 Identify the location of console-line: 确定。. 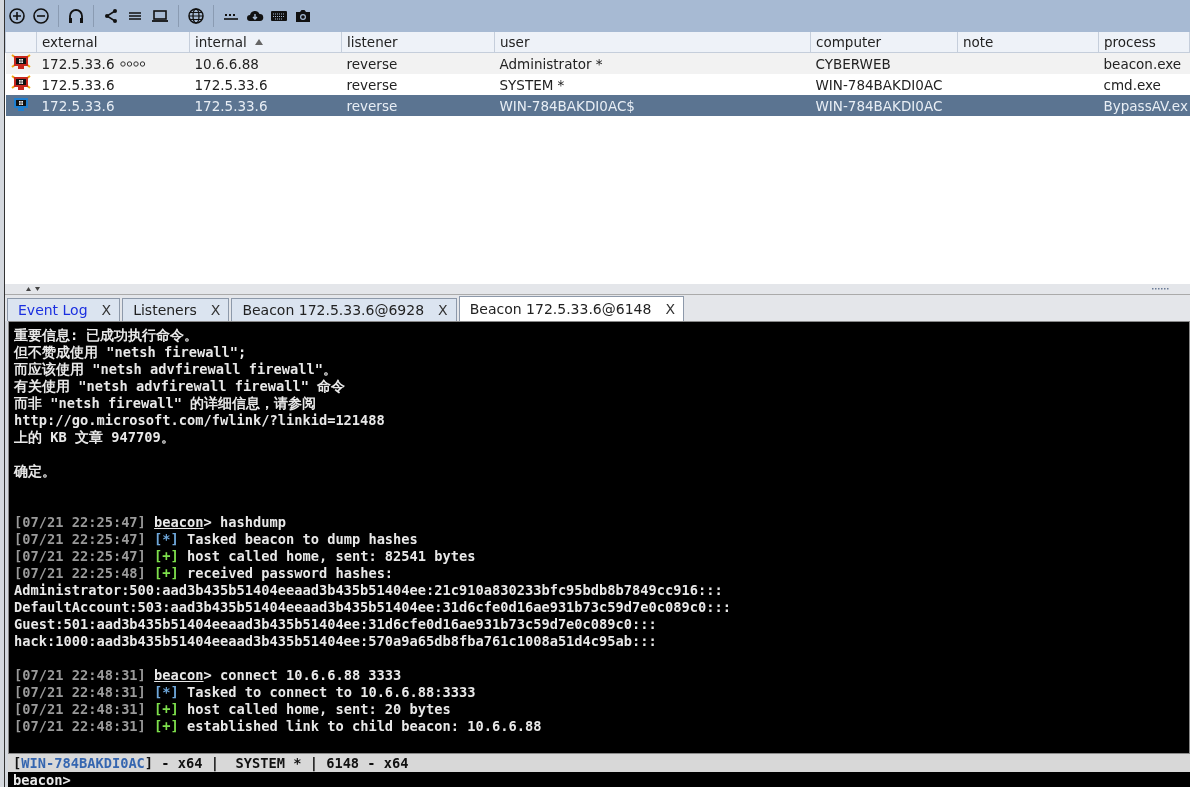
(35, 471).